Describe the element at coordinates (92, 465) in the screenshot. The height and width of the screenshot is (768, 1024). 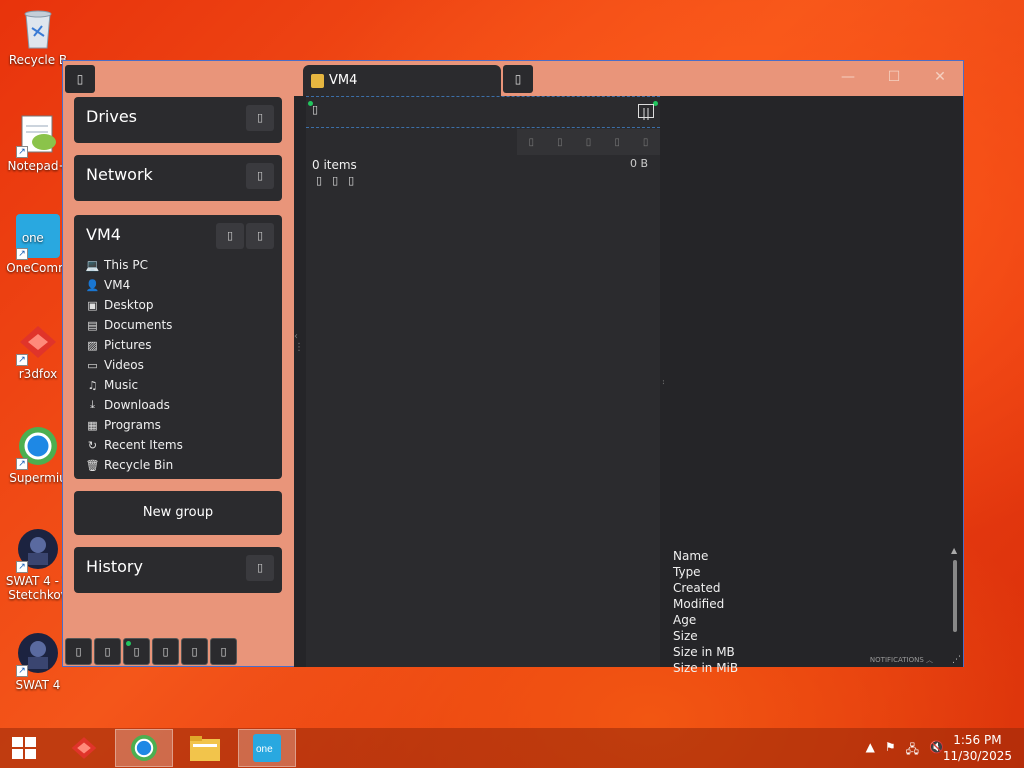
I see `trash-icon: 🗑` at that location.